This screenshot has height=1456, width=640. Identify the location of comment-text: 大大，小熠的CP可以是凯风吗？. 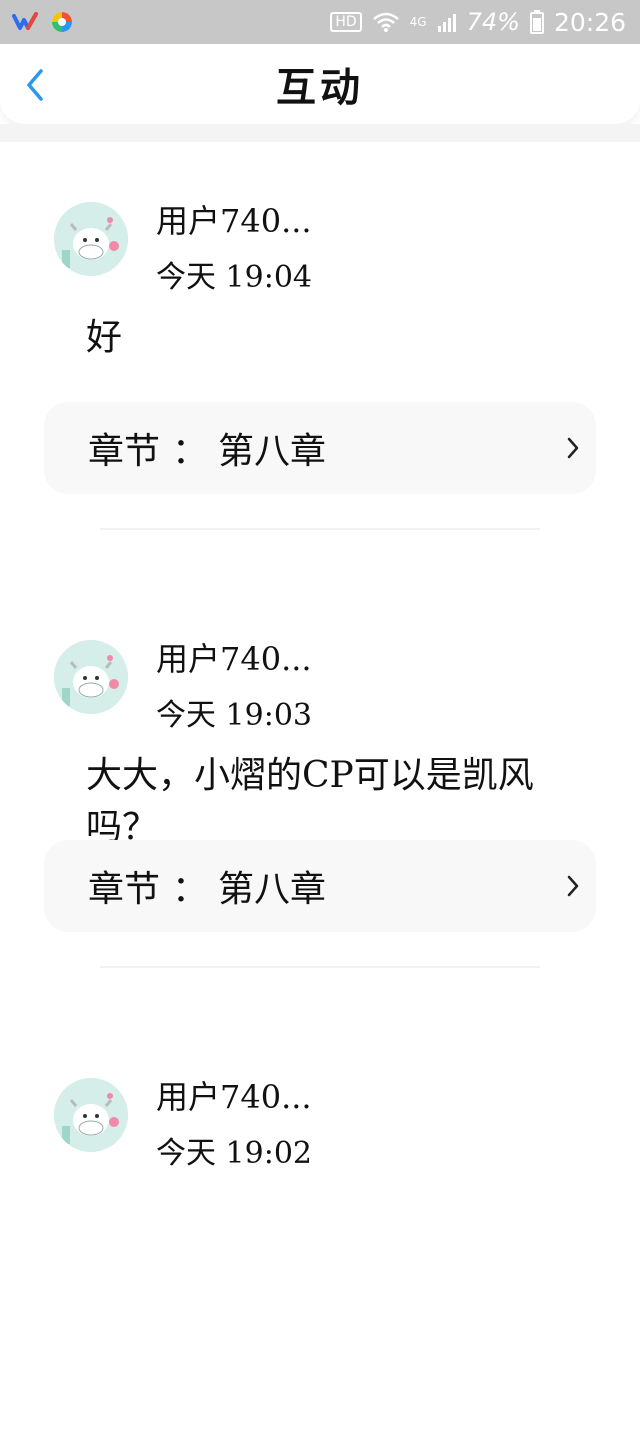
(310, 801).